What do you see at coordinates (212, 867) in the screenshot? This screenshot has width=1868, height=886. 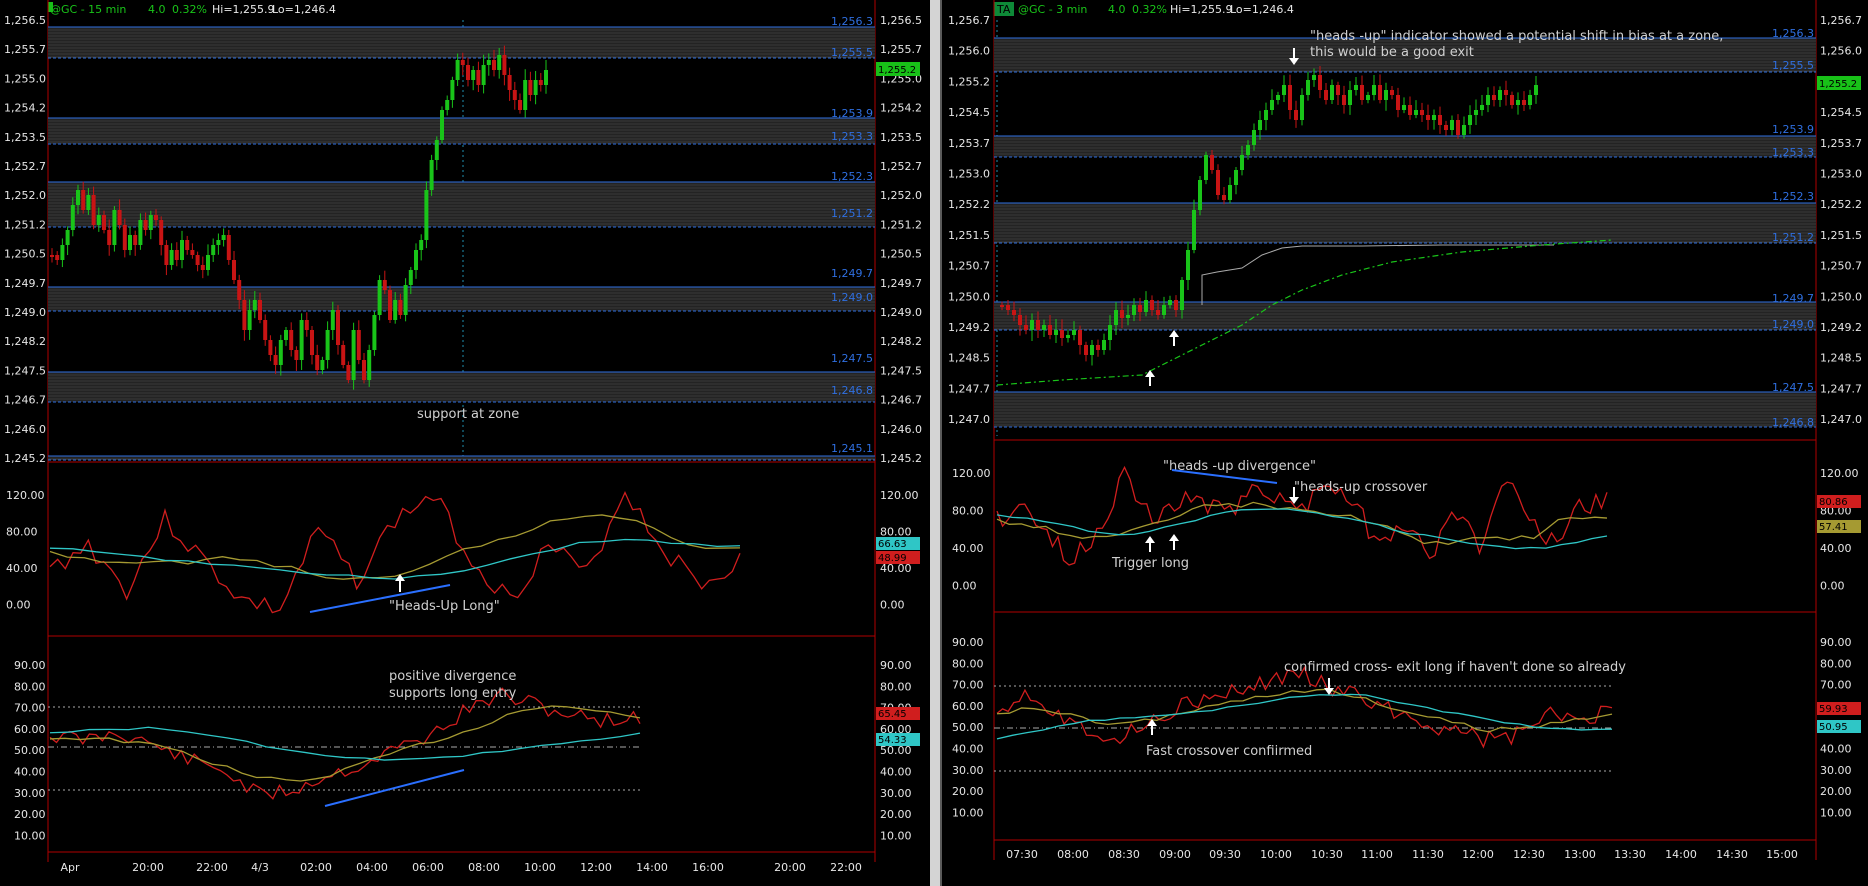 I see `time-tick: 22:00` at bounding box center [212, 867].